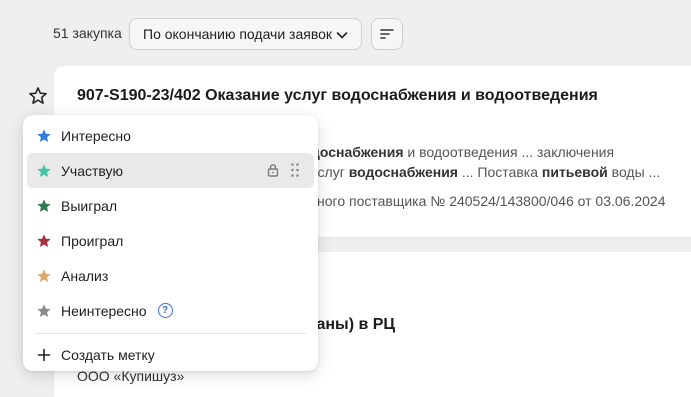  Describe the element at coordinates (170, 275) in the screenshot. I see `menu-item-analysis: Анализ` at that location.